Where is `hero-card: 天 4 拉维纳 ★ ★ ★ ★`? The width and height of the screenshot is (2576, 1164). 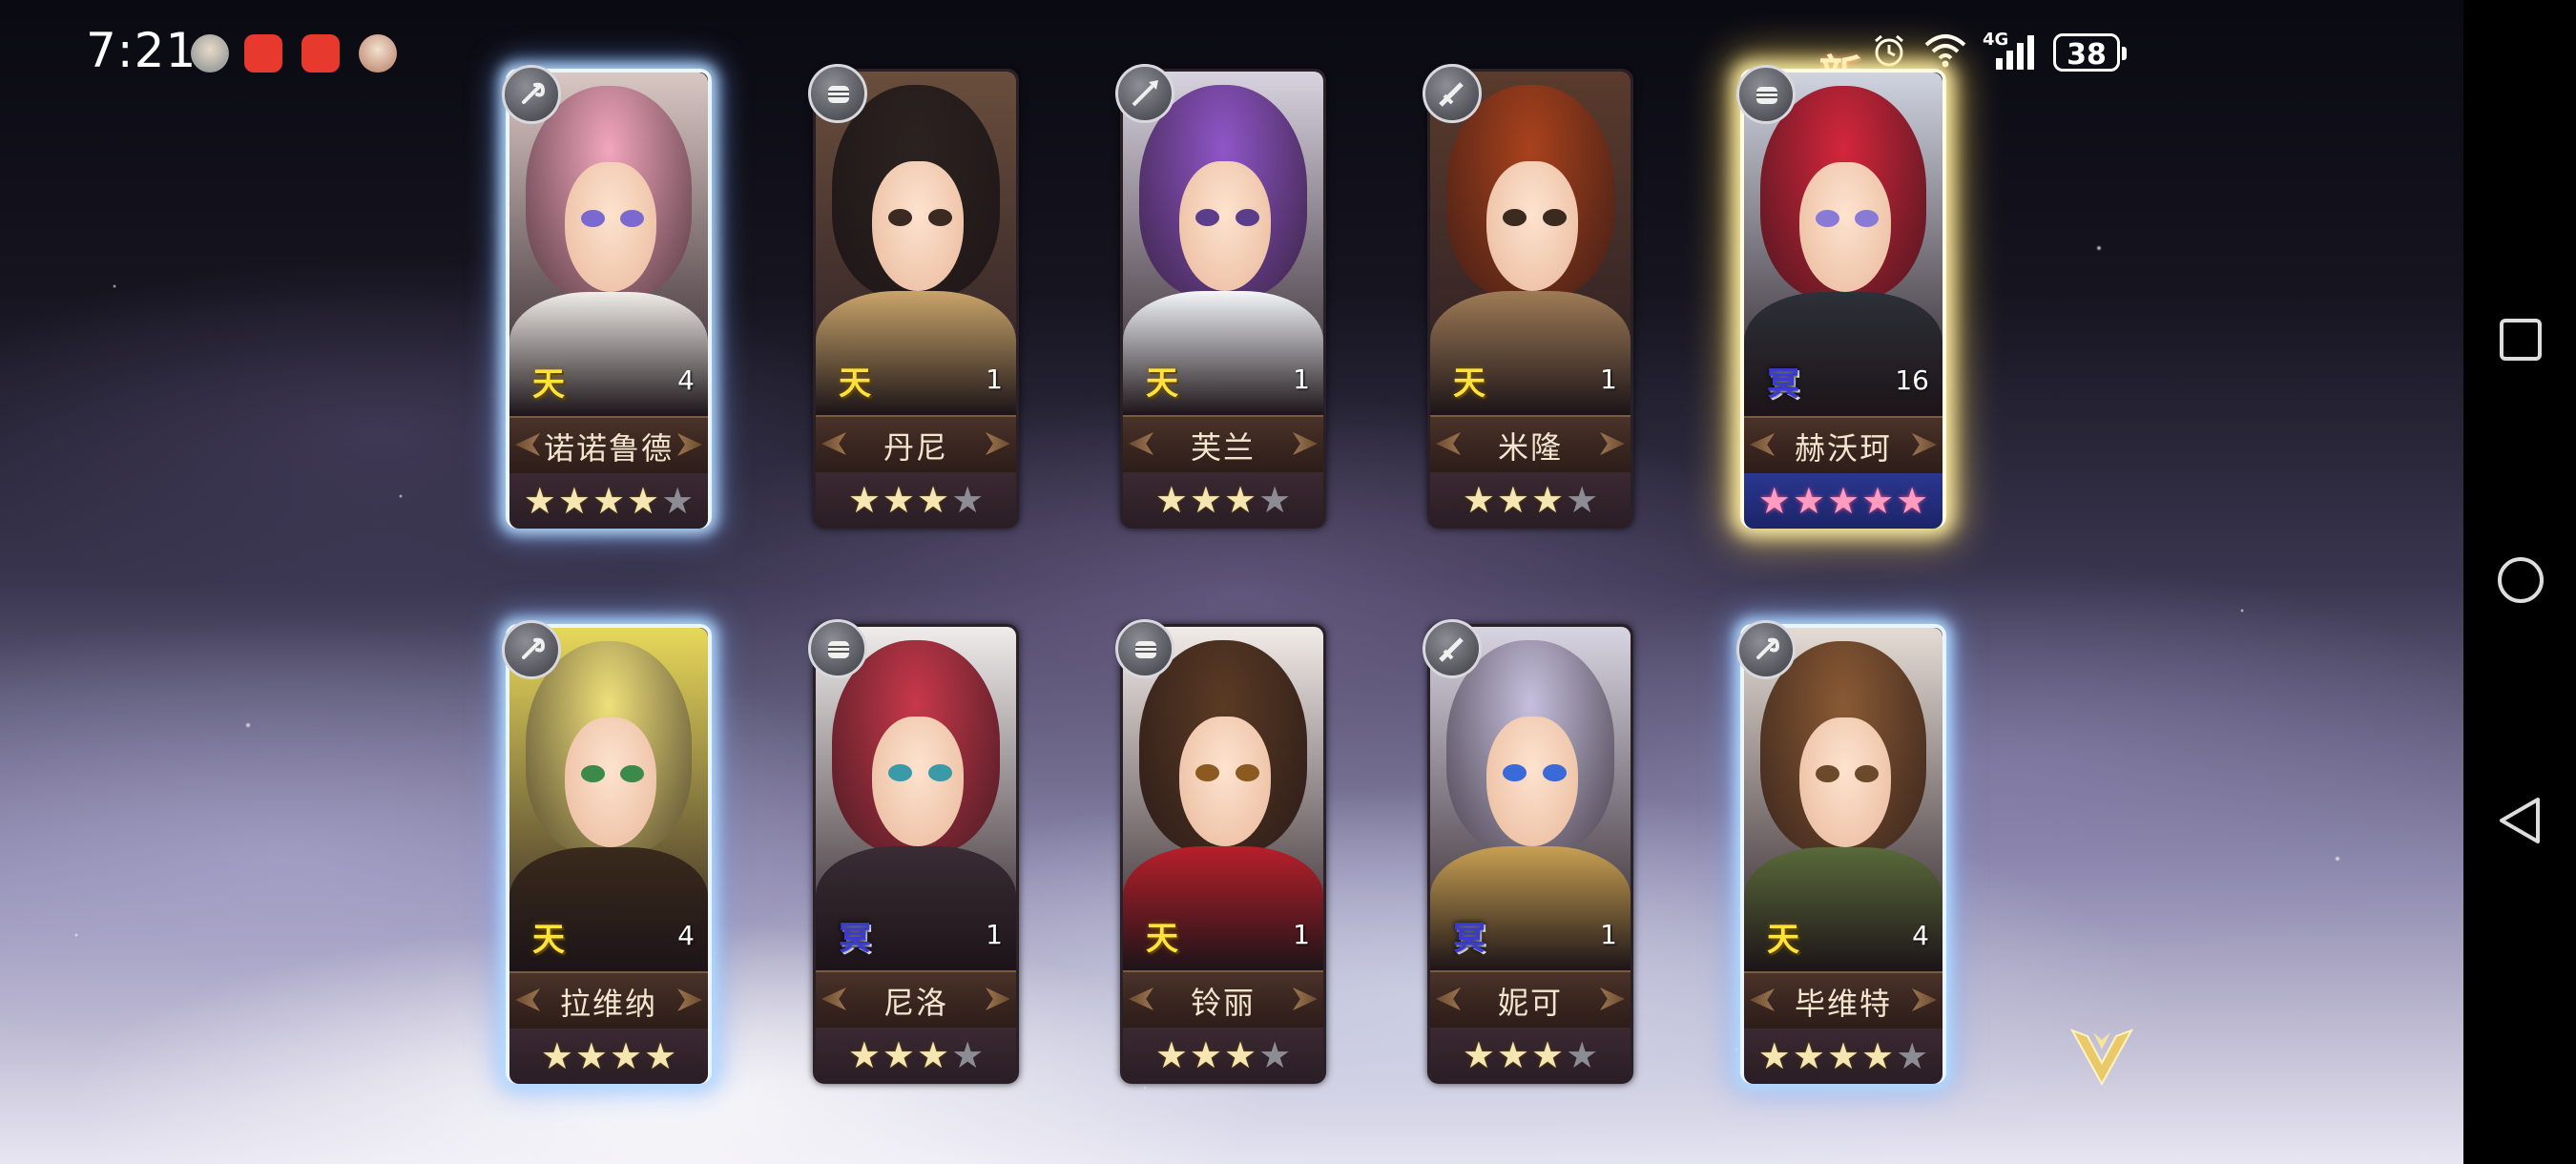 hero-card: 天 4 拉维纳 ★ ★ ★ ★ is located at coordinates (607, 852).